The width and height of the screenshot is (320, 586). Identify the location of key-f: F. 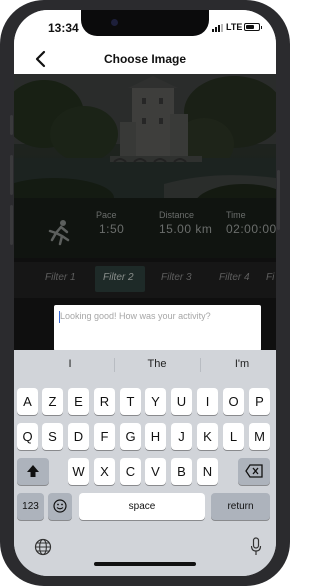
(104, 436).